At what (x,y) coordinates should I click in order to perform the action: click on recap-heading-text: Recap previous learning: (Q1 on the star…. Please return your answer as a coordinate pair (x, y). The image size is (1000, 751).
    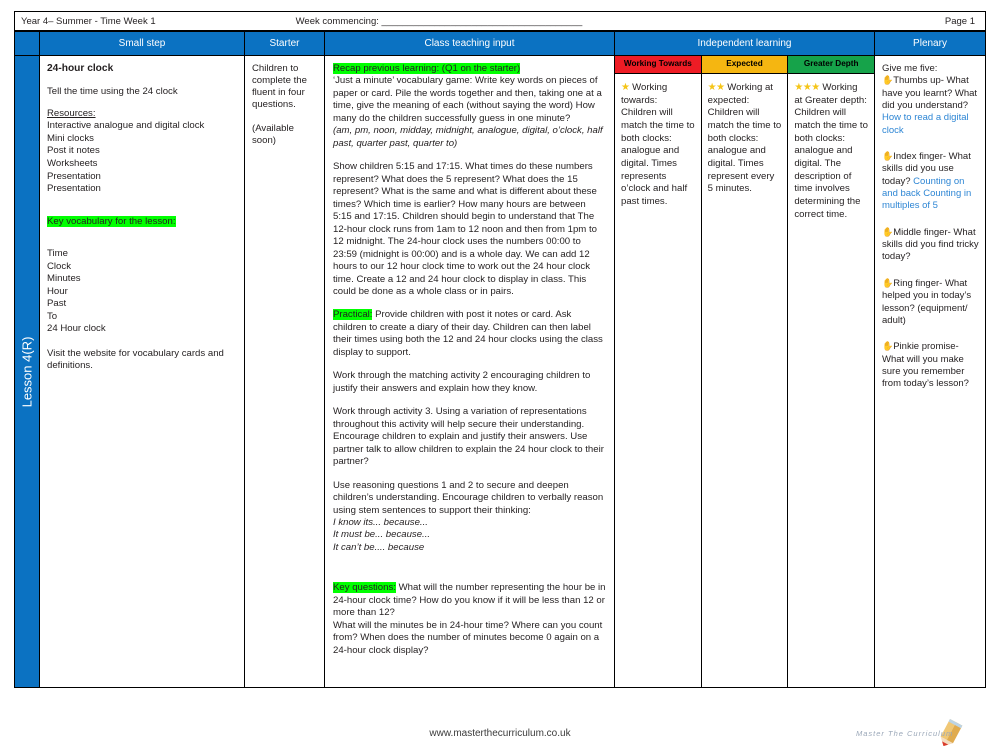
    Looking at the image, I should click on (427, 68).